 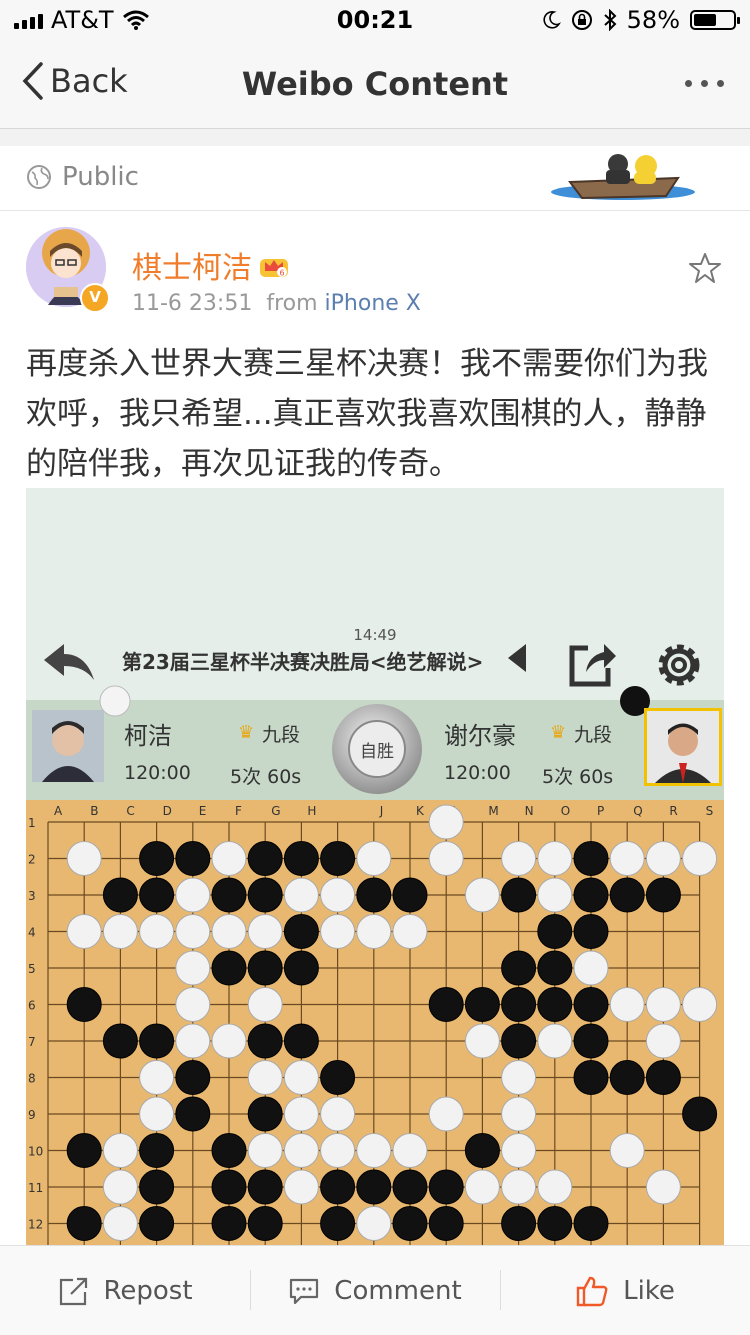 What do you see at coordinates (203, 811) in the screenshot?
I see `column-label: E` at bounding box center [203, 811].